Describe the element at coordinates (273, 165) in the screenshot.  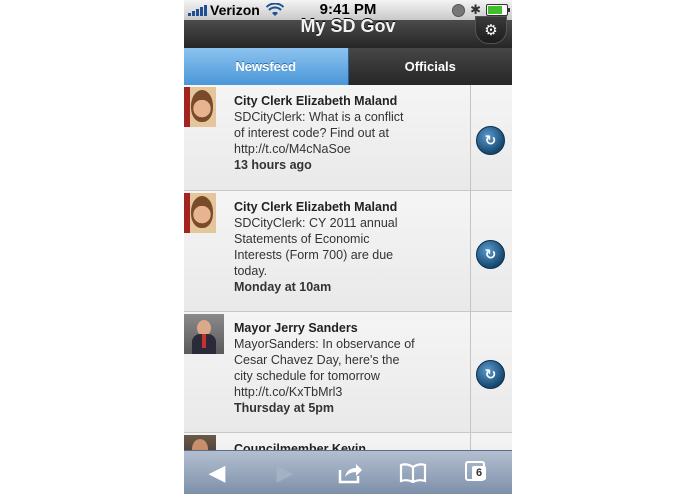
I see `tweet-time: 13 hours ago` at that location.